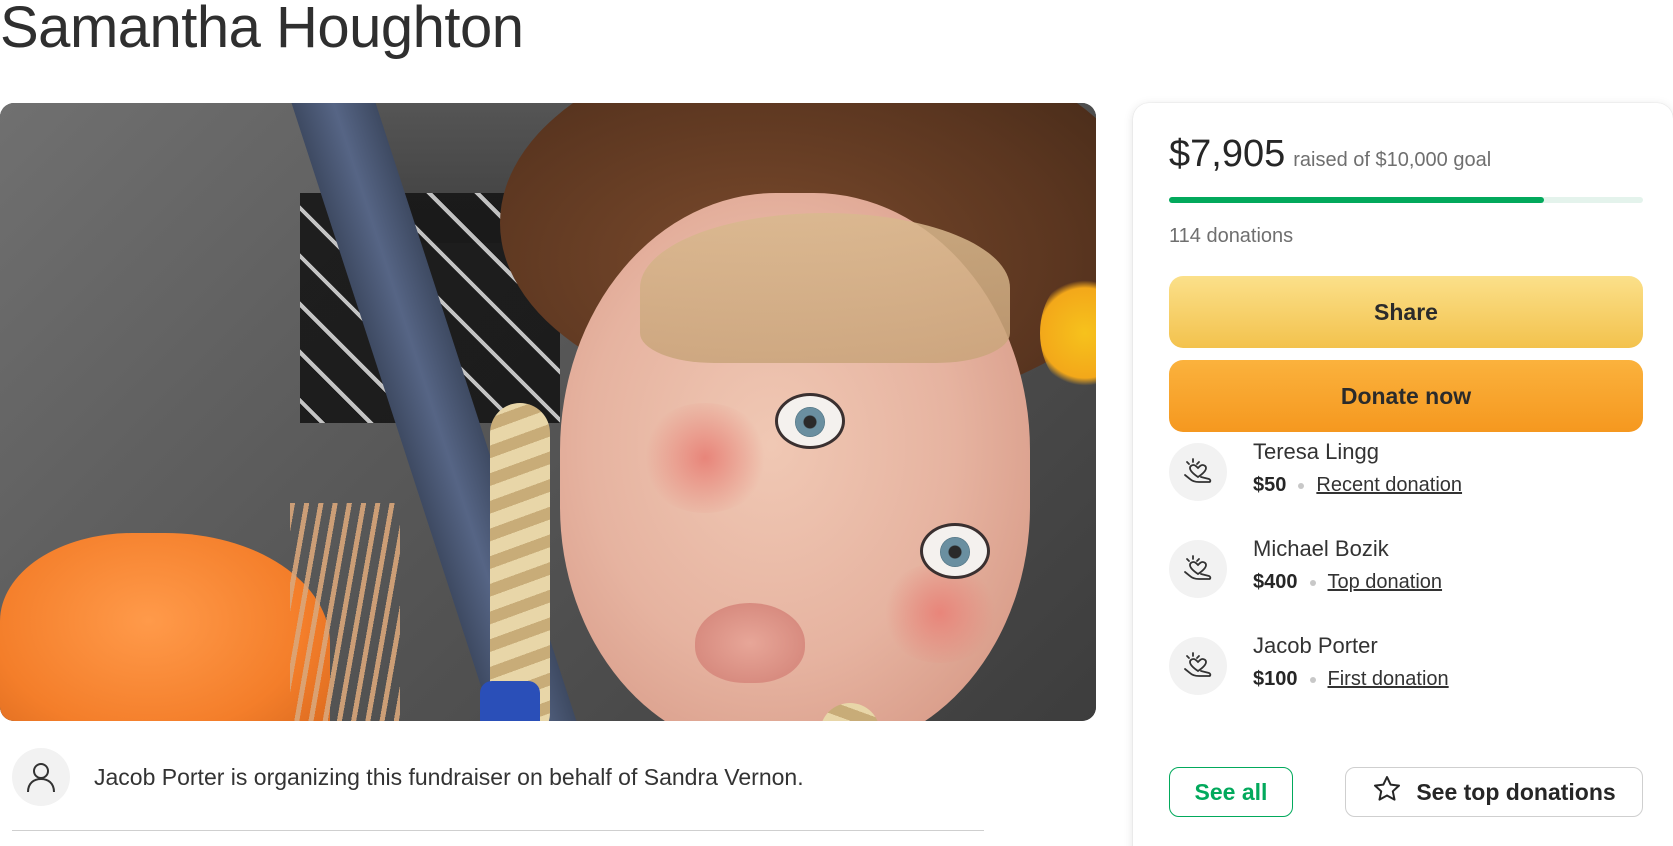  I want to click on donor-meta: $50 Recent donation, so click(1357, 485).